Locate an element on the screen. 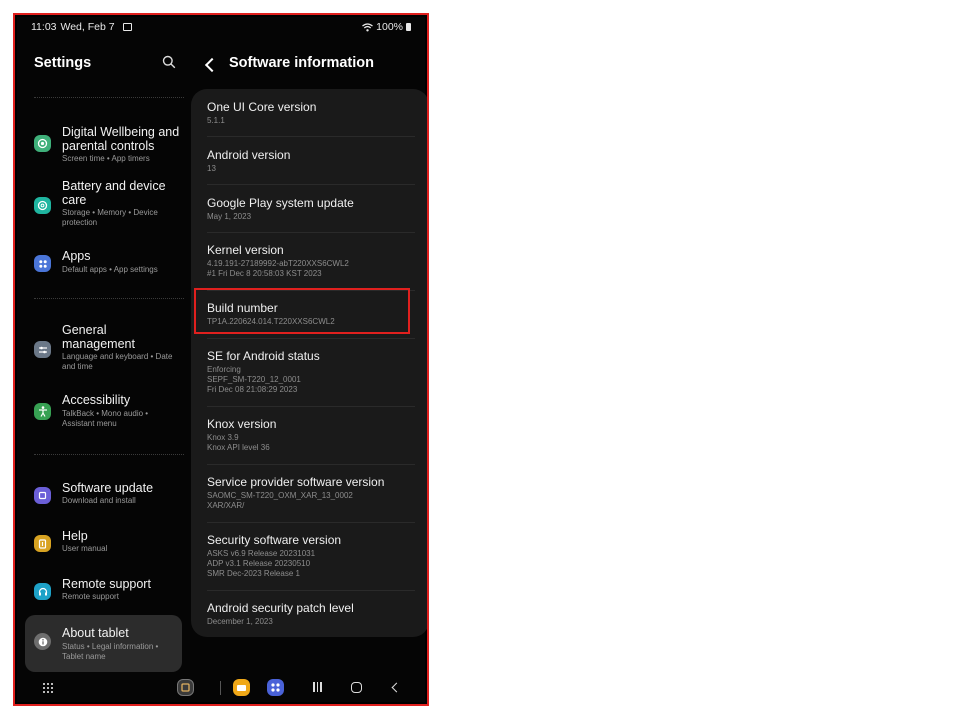  settings-item-subtitle: Screen time • App timers is located at coordinates (106, 158).